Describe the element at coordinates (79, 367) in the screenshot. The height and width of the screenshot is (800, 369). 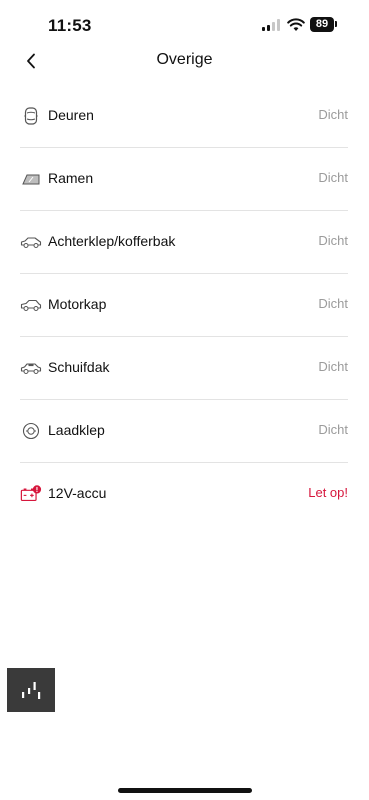
I see `item-label: Schuifdak` at that location.